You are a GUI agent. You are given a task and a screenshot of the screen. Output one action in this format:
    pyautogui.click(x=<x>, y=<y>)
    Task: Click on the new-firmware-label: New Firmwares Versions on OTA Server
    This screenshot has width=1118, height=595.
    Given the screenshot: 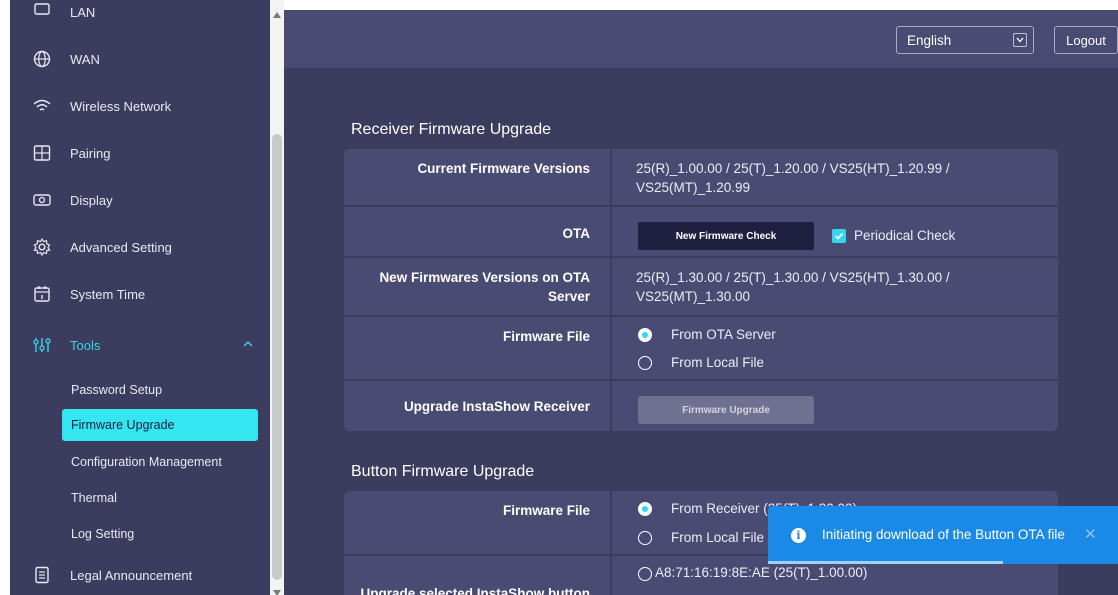 What is the action you would take?
    pyautogui.click(x=478, y=286)
    